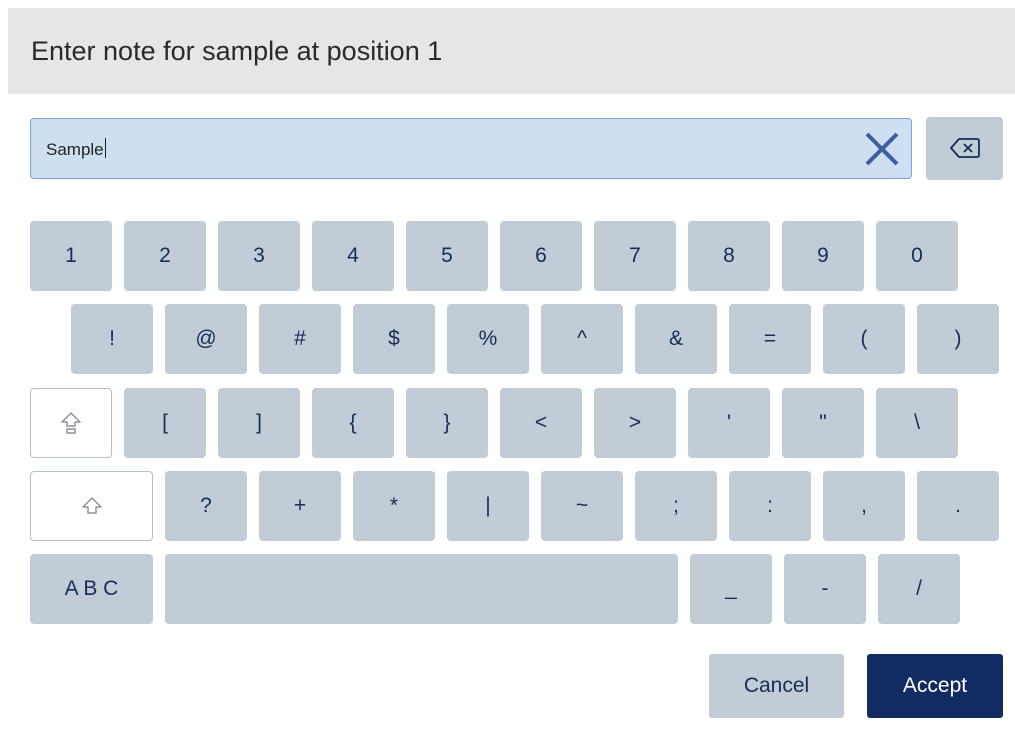  I want to click on key-9: 9, so click(823, 256).